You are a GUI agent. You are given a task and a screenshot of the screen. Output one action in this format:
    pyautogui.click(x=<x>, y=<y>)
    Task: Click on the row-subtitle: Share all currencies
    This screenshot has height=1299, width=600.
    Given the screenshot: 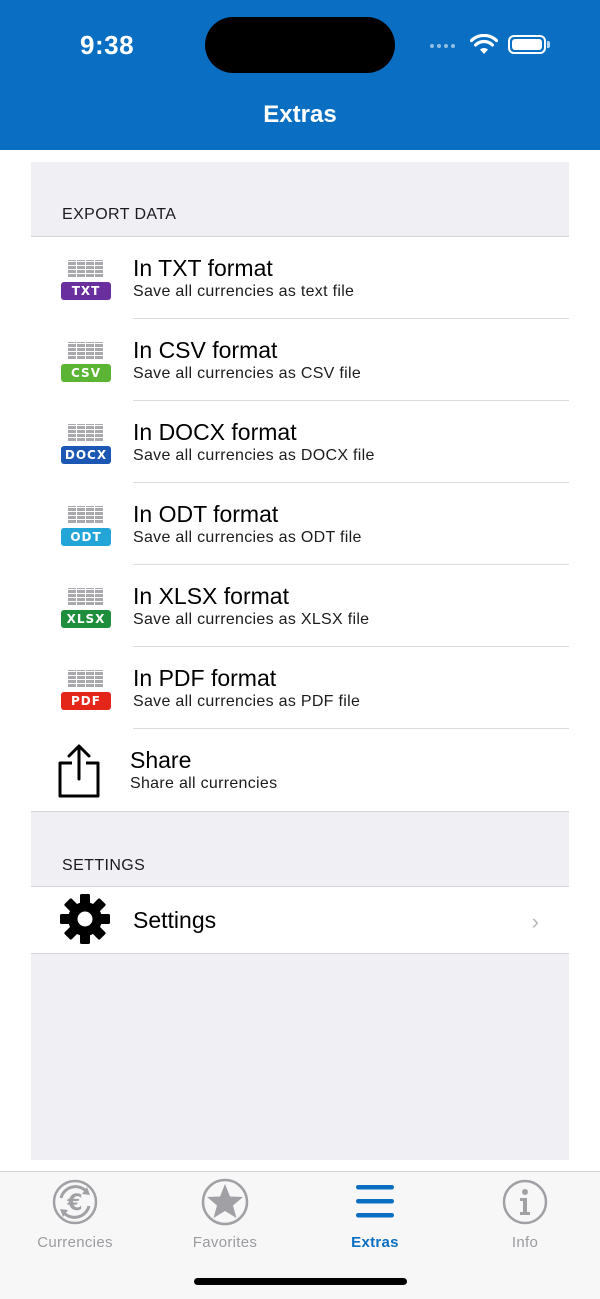 What is the action you would take?
    pyautogui.click(x=204, y=783)
    